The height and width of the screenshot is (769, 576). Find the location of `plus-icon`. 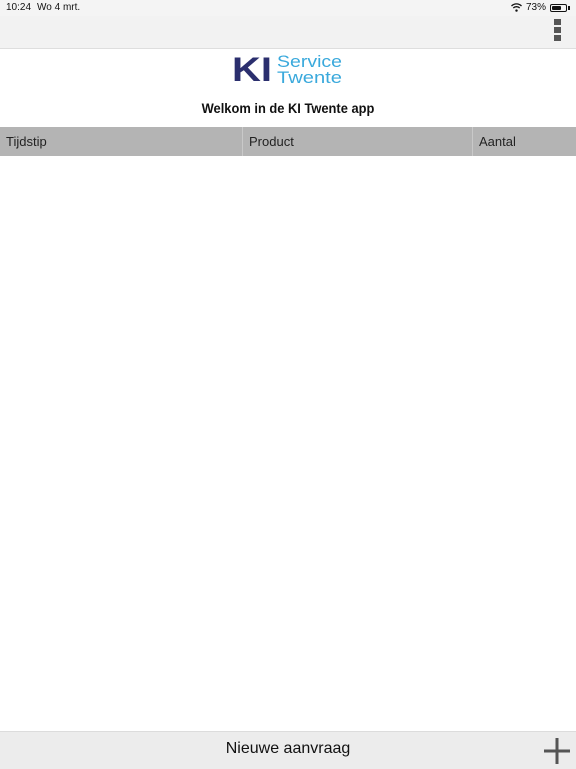

plus-icon is located at coordinates (557, 751).